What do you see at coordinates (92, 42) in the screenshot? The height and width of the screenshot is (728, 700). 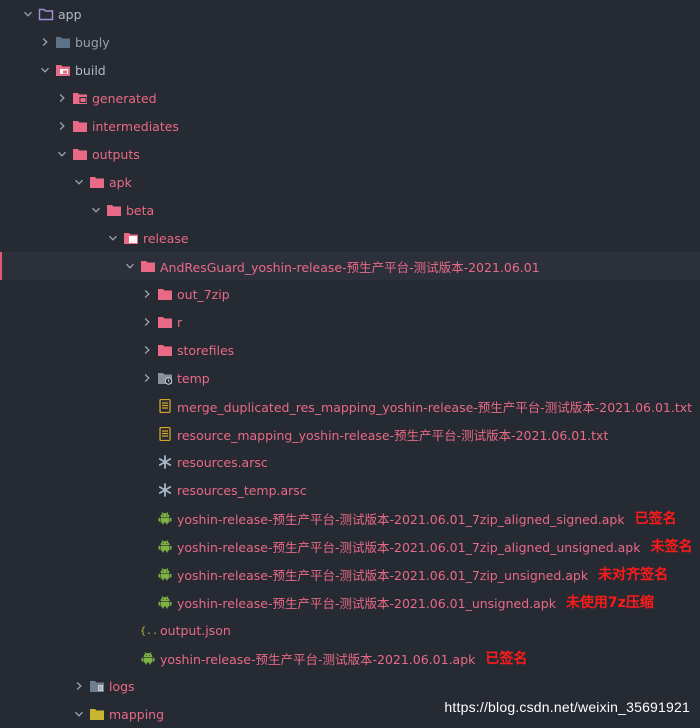 I see `tree-item-label: bugly` at bounding box center [92, 42].